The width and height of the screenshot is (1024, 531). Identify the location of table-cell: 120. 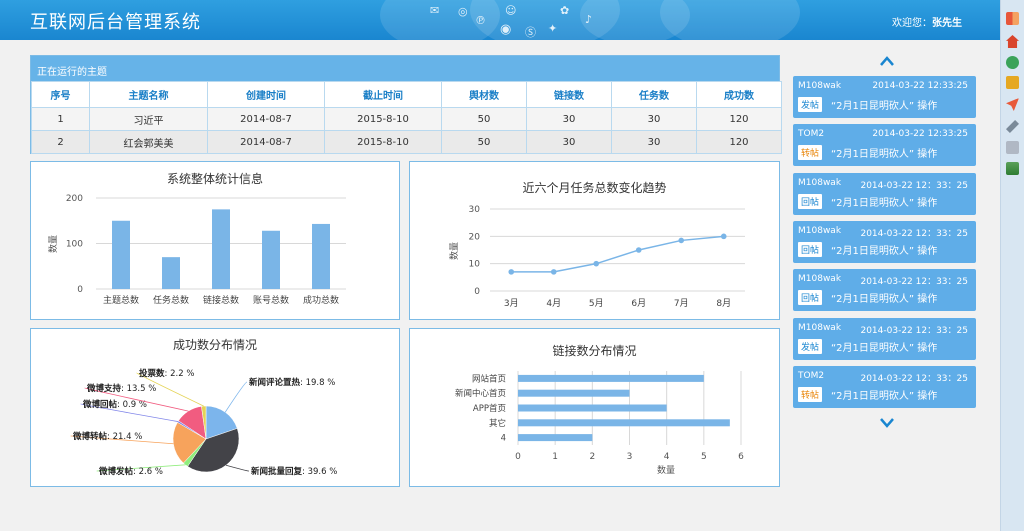
(739, 119).